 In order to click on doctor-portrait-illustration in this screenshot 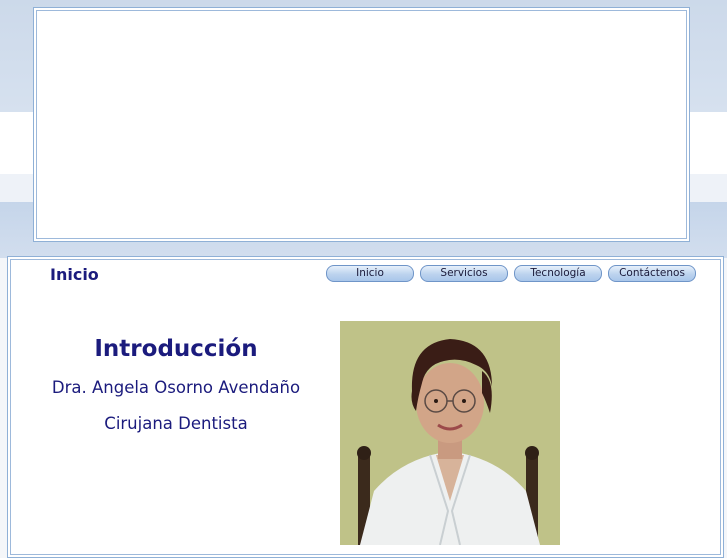, I will do `click(450, 433)`.